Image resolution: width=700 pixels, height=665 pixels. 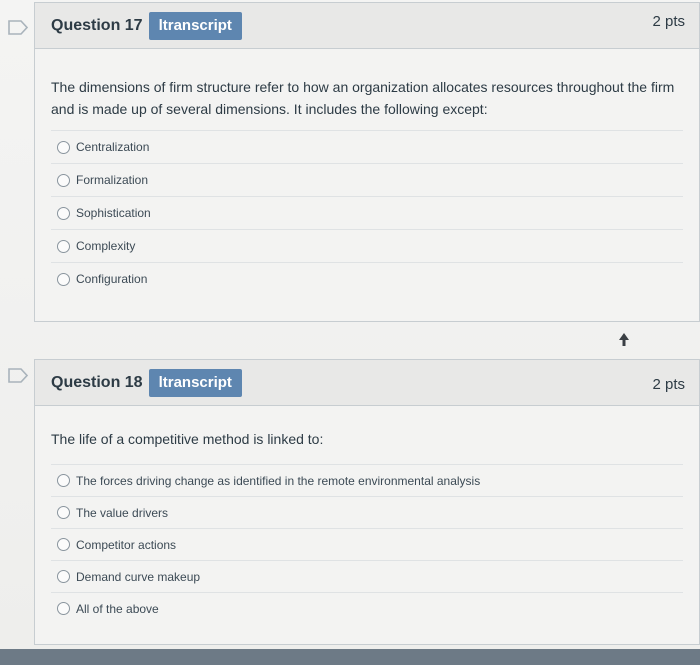 What do you see at coordinates (367, 278) in the screenshot?
I see `answer-option: Configuration` at bounding box center [367, 278].